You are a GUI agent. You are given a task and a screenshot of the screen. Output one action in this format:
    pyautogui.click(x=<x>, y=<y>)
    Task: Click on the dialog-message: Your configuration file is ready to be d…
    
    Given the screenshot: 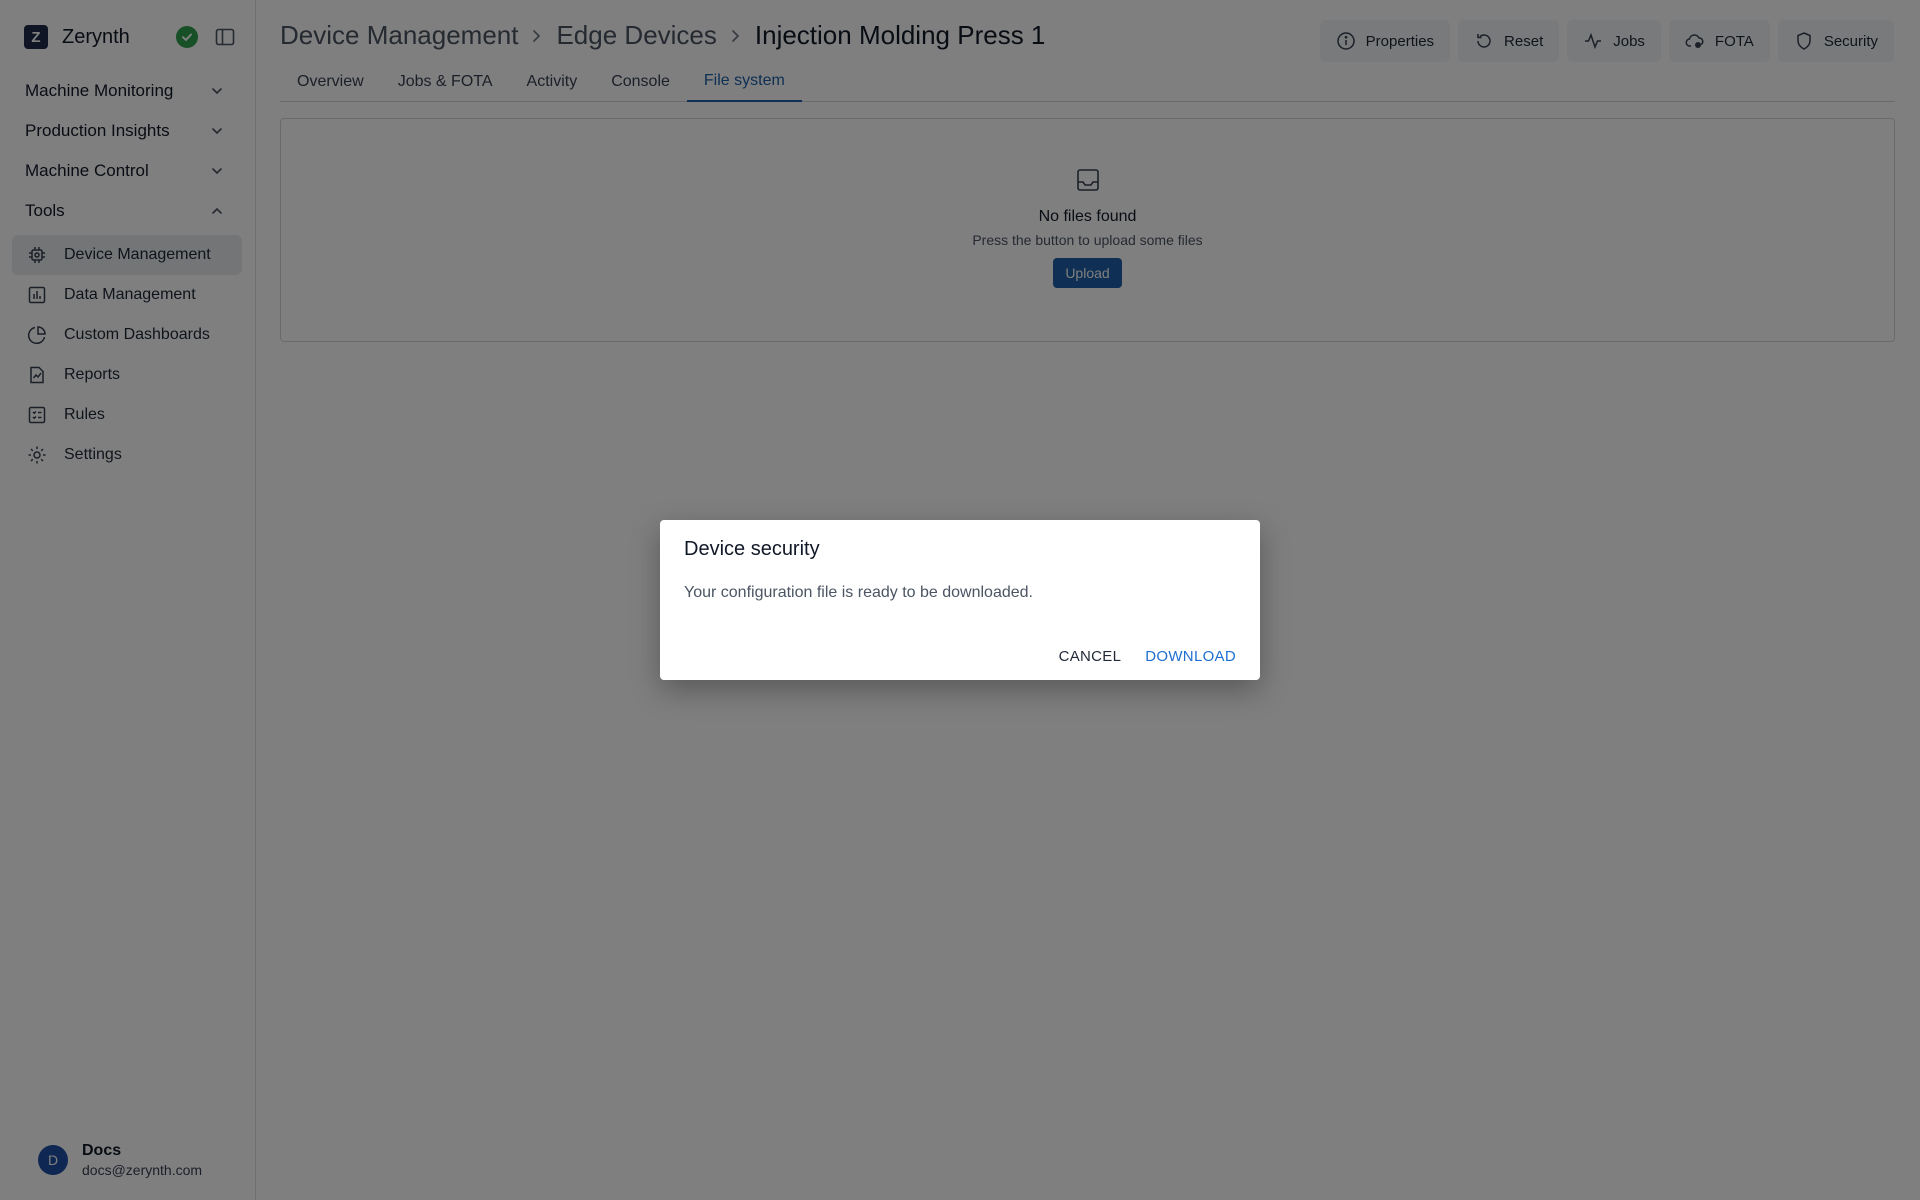 What is the action you would take?
    pyautogui.click(x=858, y=592)
    